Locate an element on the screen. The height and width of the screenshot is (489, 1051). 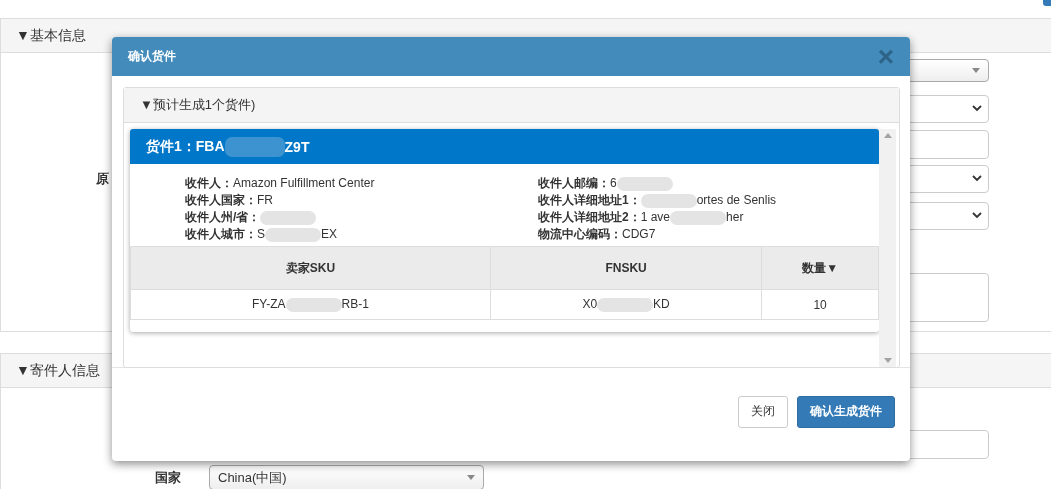
table-cell: 10 is located at coordinates (820, 304).